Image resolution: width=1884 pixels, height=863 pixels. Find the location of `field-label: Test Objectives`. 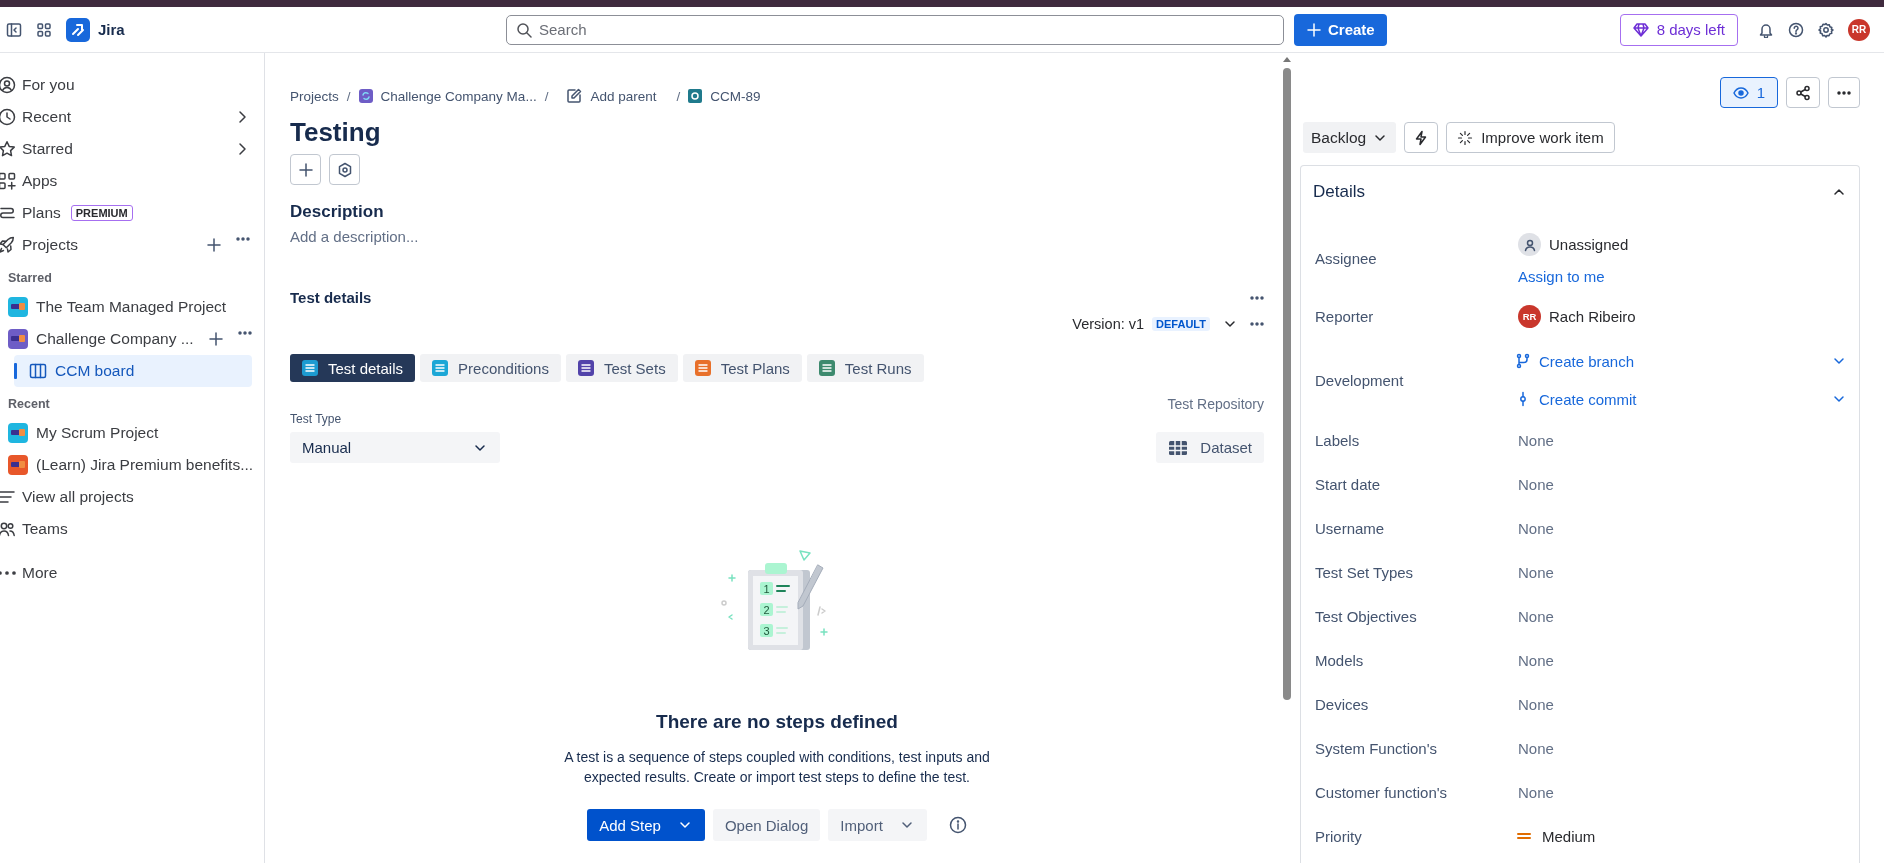

field-label: Test Objectives is located at coordinates (1366, 616).